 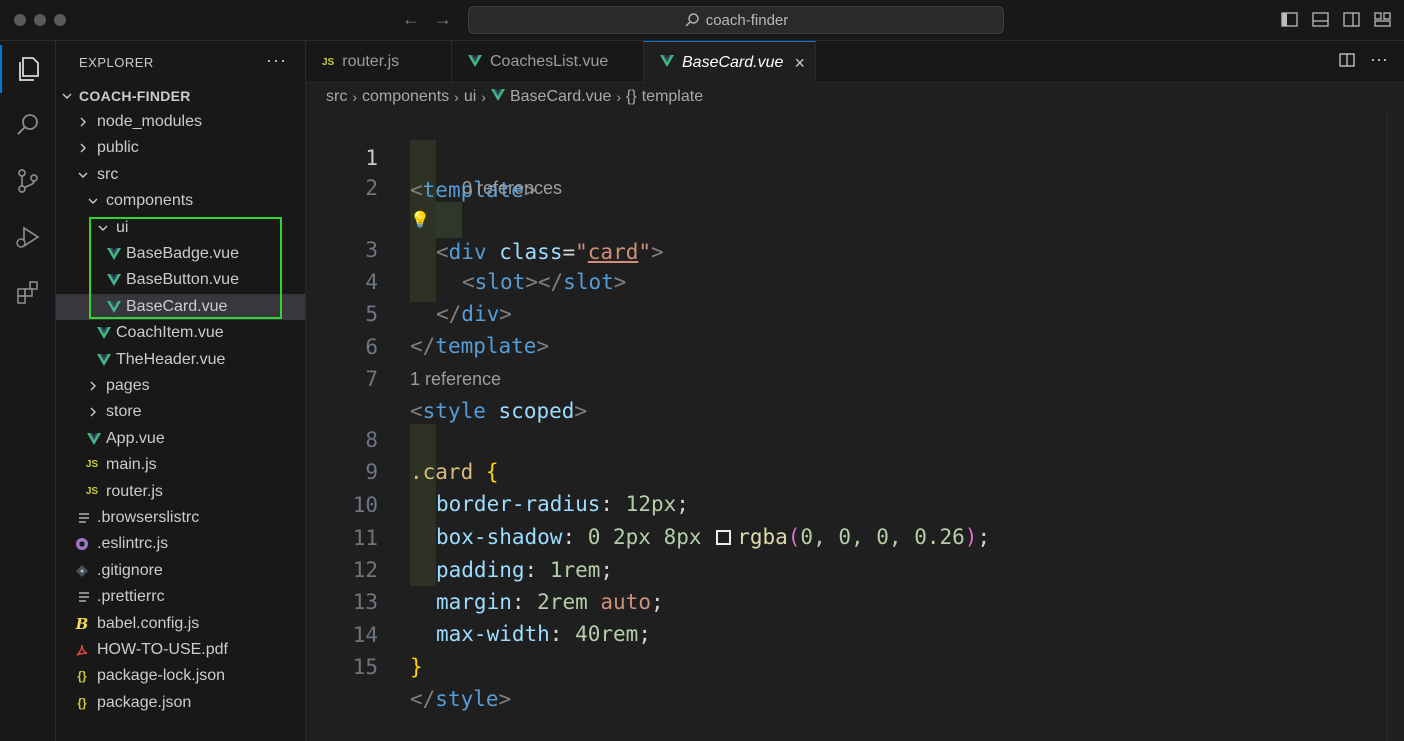 I want to click on arrow-right-icon: →, so click(x=443, y=19).